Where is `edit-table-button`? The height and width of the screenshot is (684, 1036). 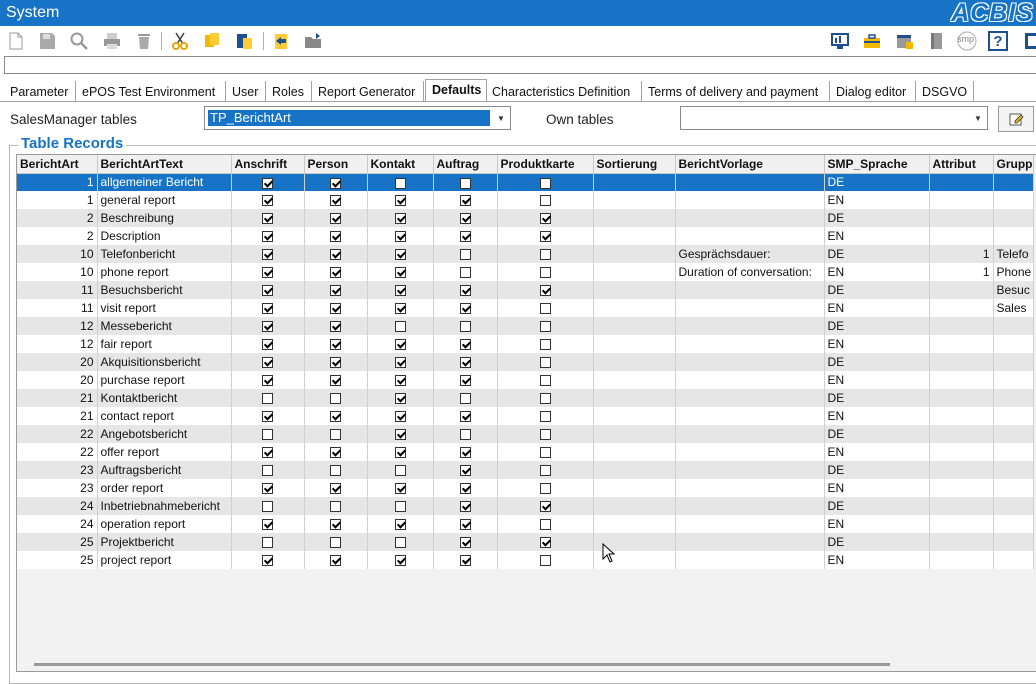
edit-table-button is located at coordinates (1016, 119).